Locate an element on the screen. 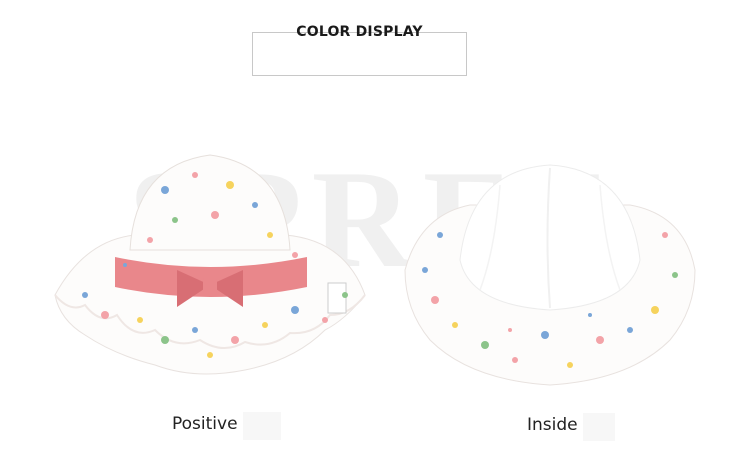 The height and width of the screenshot is (473, 750). caption-swatch-left is located at coordinates (262, 426).